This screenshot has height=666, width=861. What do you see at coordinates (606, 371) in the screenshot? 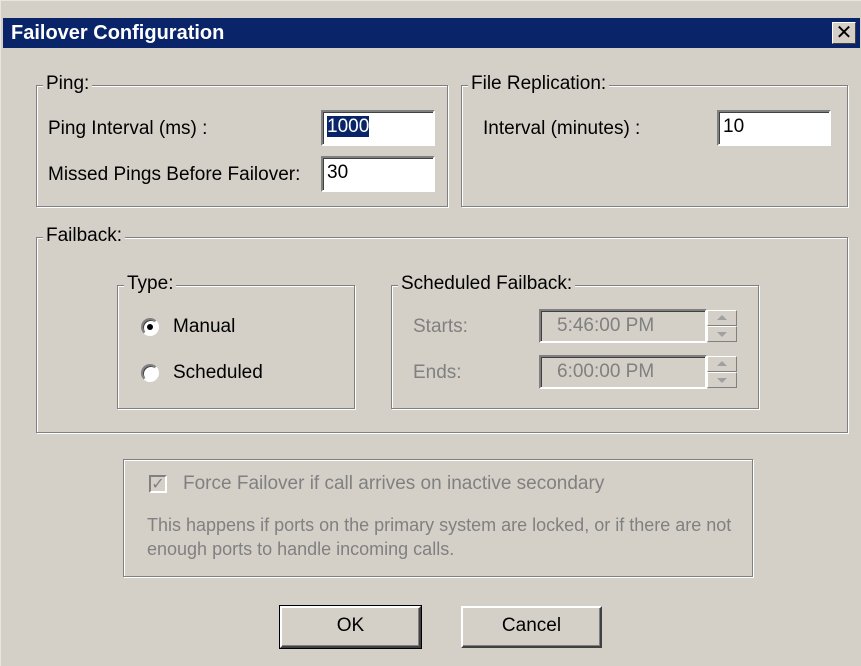
I see `ends-time-value: 6:00:00 PM` at bounding box center [606, 371].